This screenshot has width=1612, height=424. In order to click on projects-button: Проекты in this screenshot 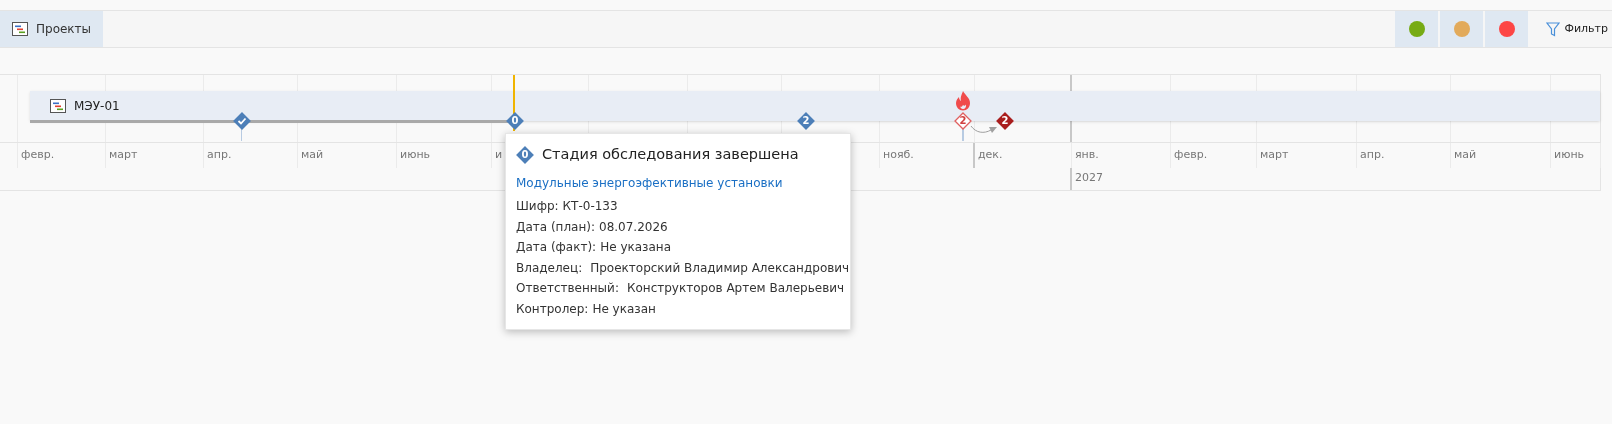, I will do `click(52, 29)`.